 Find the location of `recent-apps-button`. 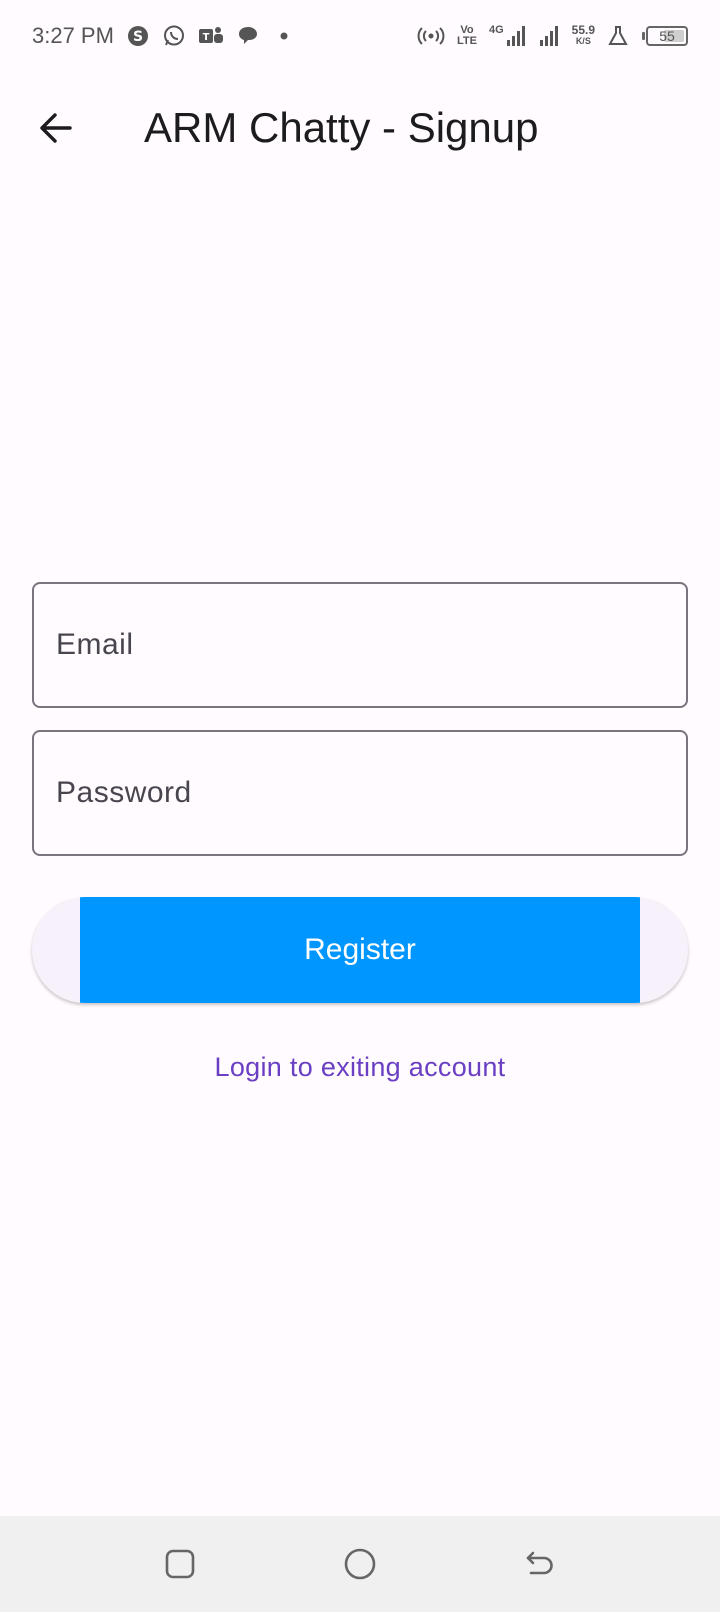

recent-apps-button is located at coordinates (180, 1564).